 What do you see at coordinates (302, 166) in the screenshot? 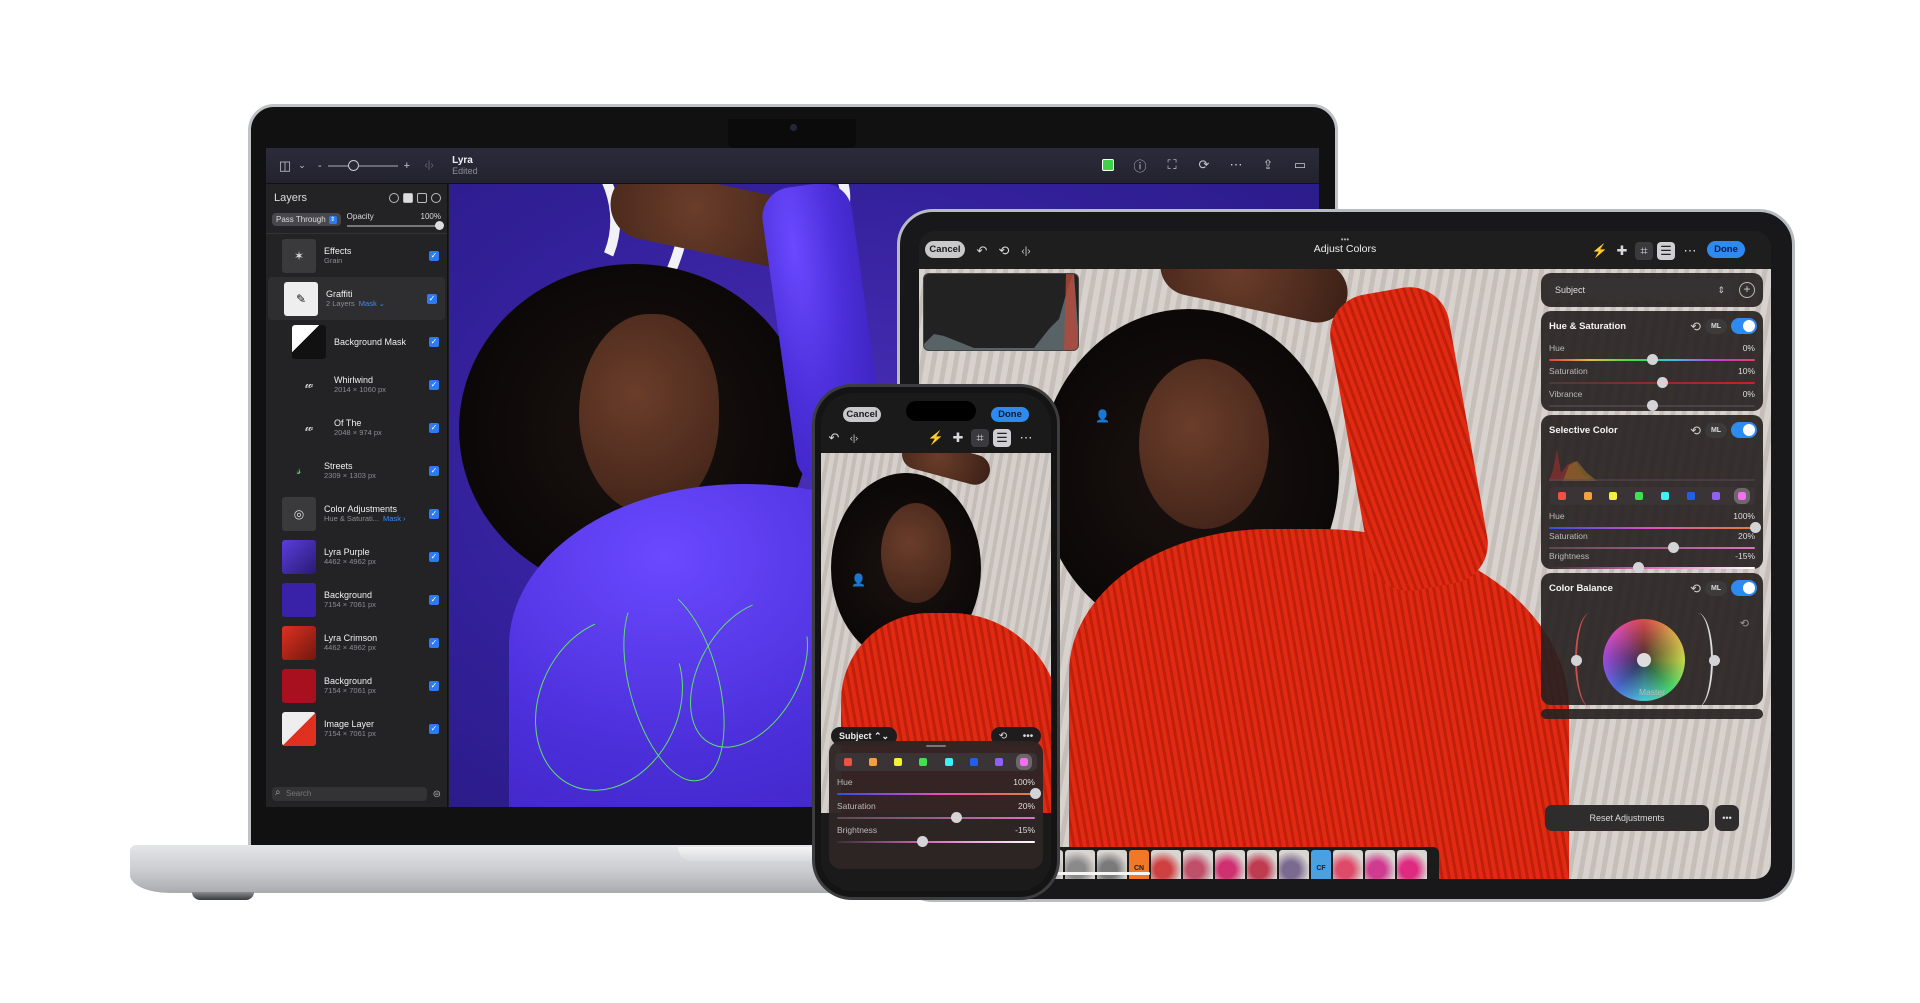
I see `chevron-down-icon: ⌄` at bounding box center [302, 166].